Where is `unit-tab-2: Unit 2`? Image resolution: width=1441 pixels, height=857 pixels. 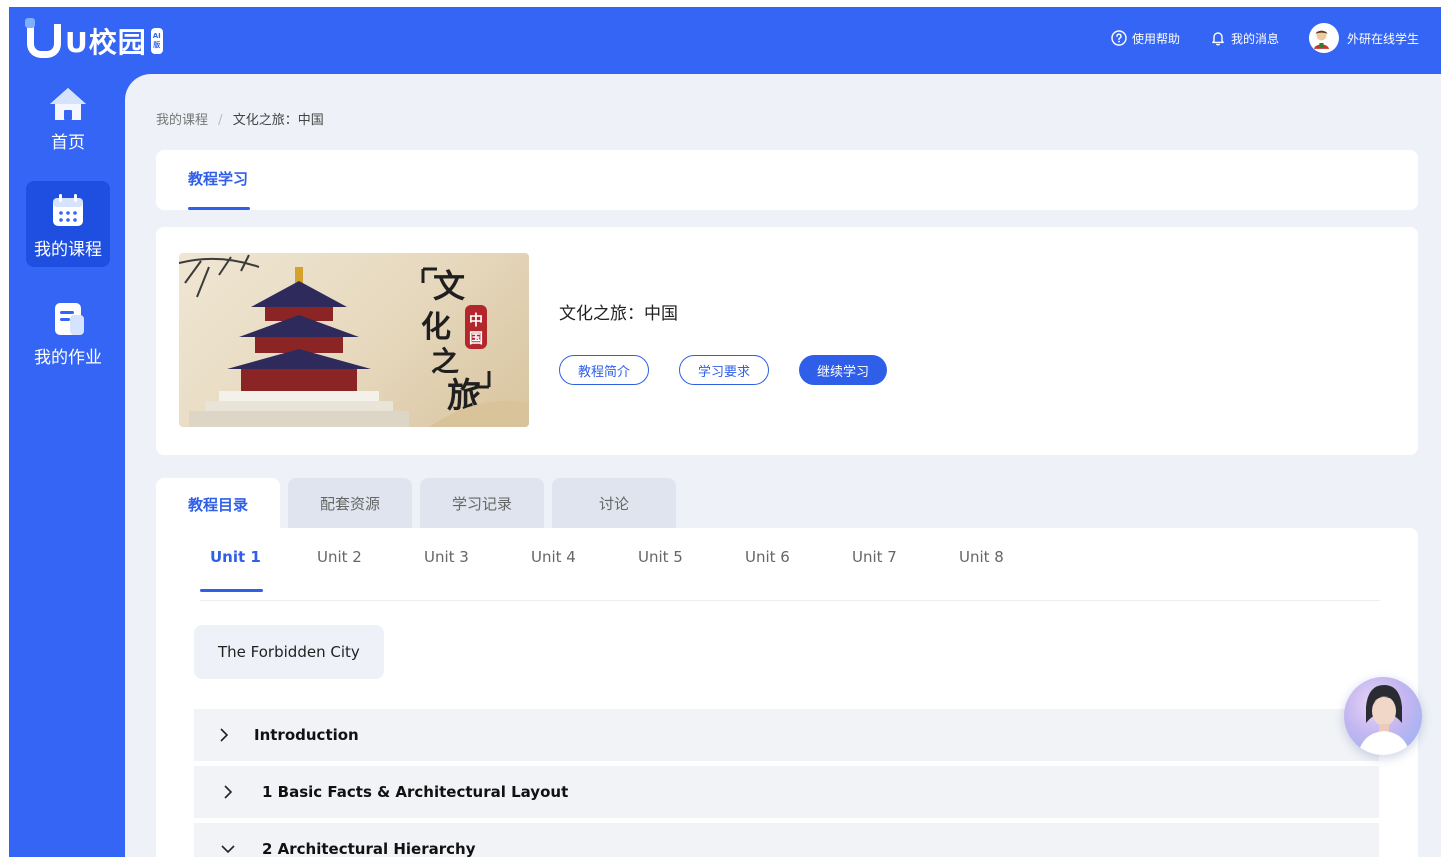 unit-tab-2: Unit 2 is located at coordinates (360, 574).